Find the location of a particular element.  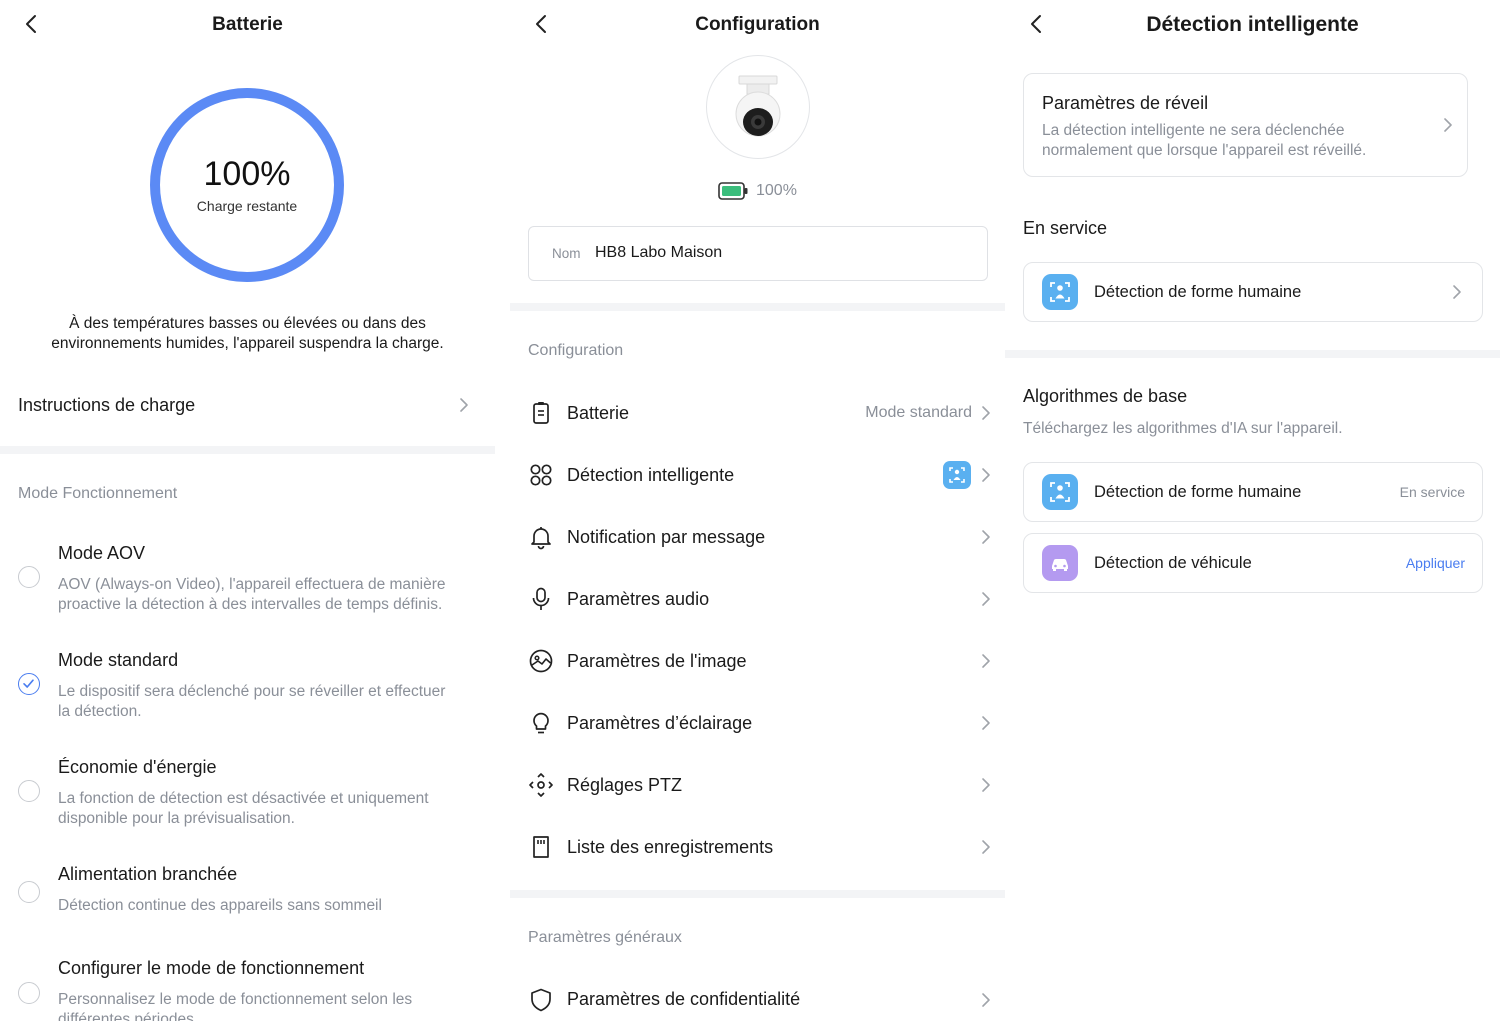

mode-title: Configurer le mode de fonctionnement is located at coordinates (211, 968).